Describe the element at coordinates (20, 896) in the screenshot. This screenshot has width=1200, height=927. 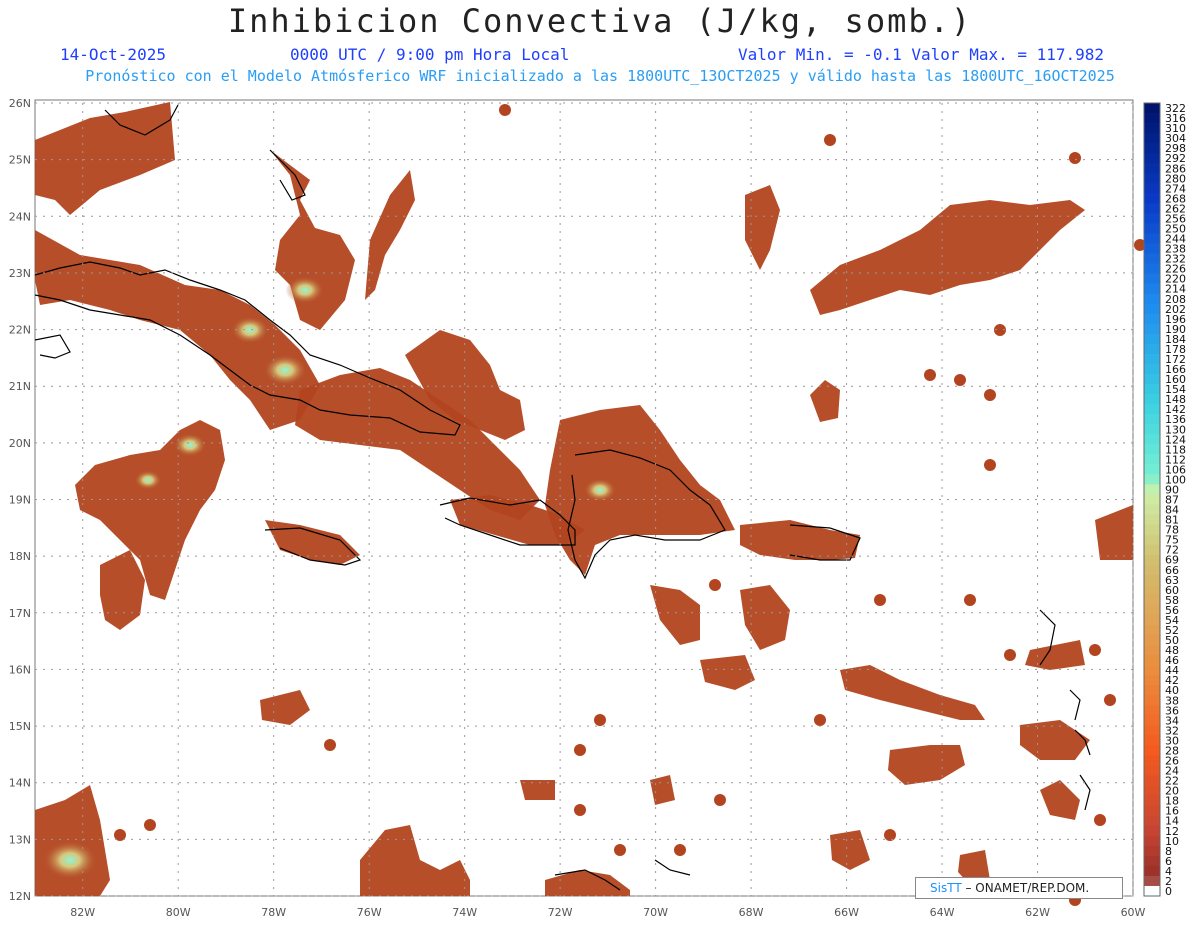
I see `lat-label: 12N` at that location.